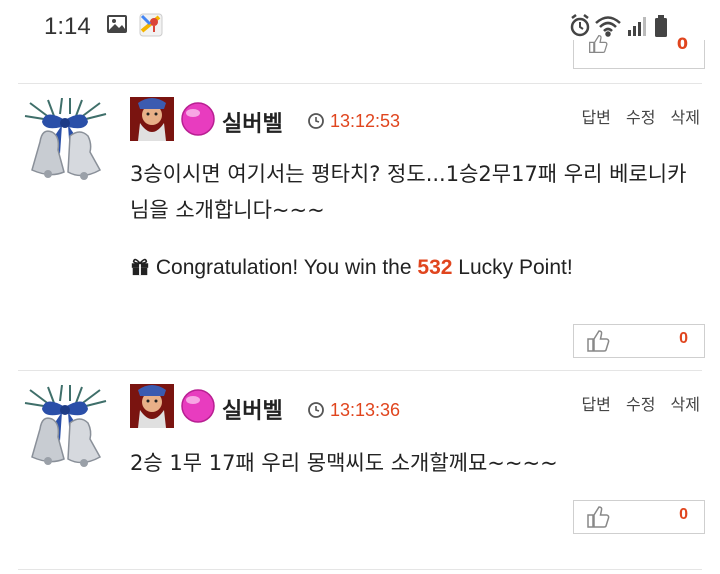 This screenshot has width=720, height=574. What do you see at coordinates (344, 463) in the screenshot?
I see `comment-body: 2승 1무 17패 우리 몽맥씨도 소개할께묘~~~~` at bounding box center [344, 463].